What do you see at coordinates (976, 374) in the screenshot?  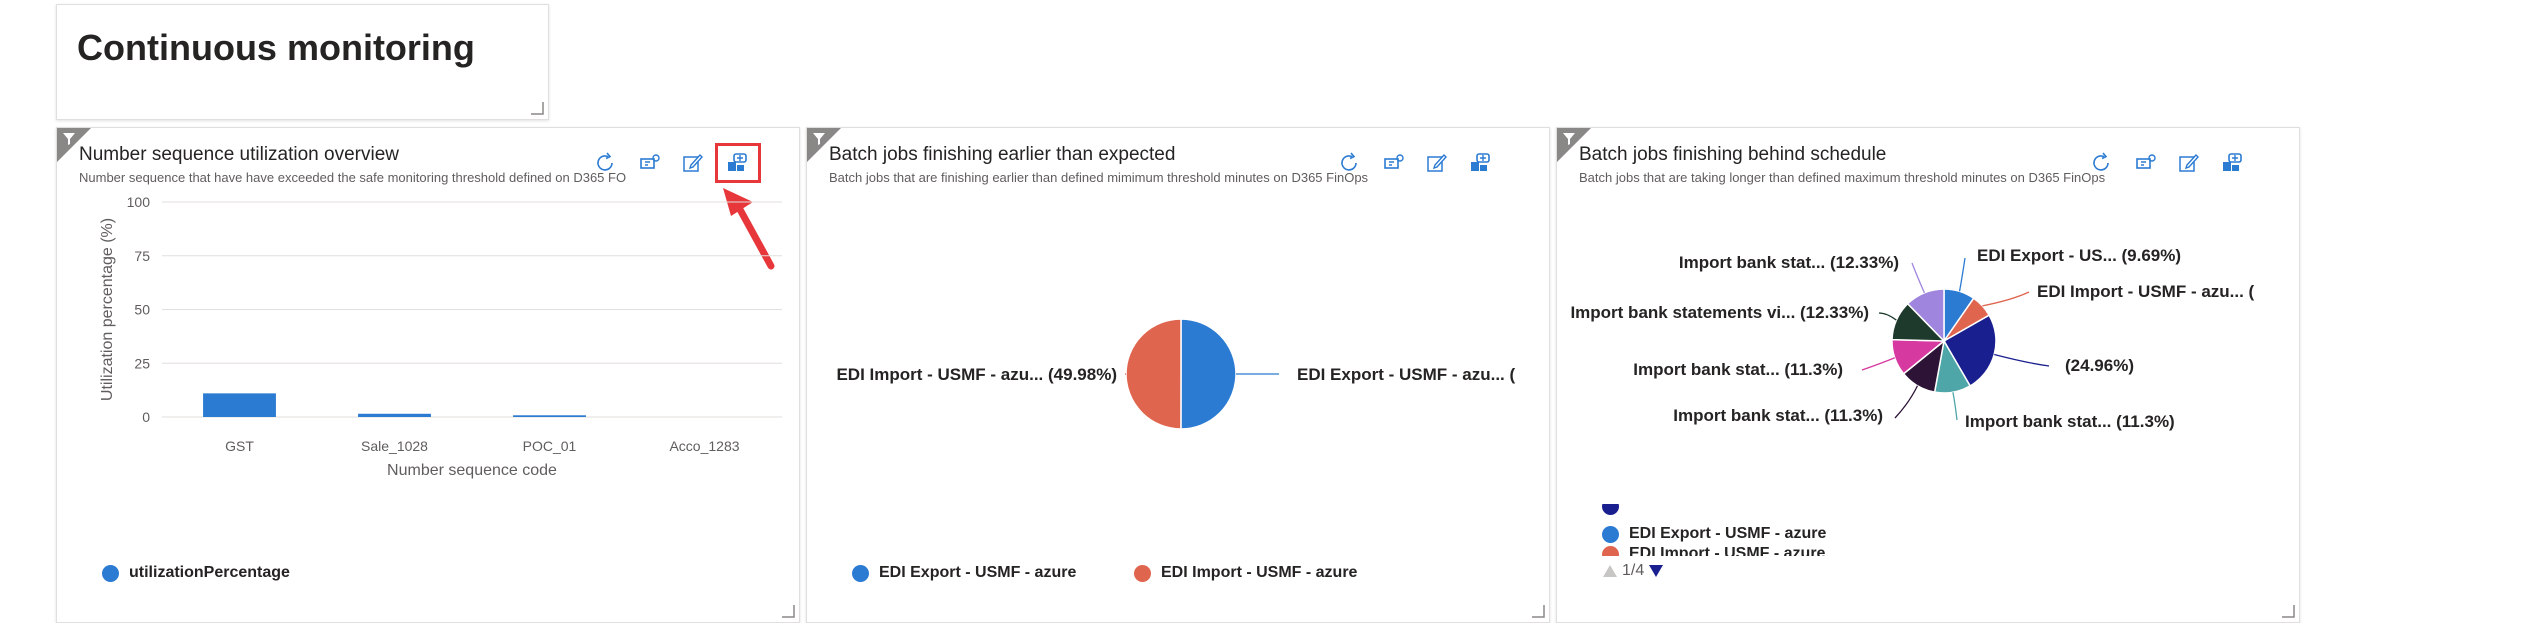 I see `slice-label: EDI Import - USMF - azu... (49.98%)` at bounding box center [976, 374].